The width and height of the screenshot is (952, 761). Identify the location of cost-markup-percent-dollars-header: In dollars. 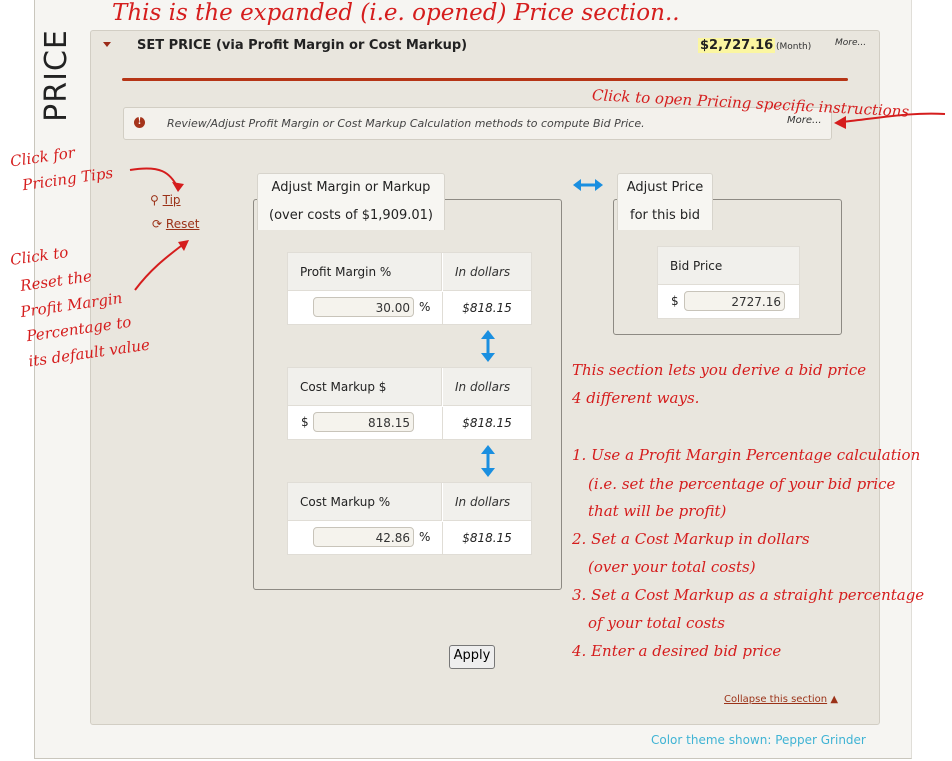
(487, 502).